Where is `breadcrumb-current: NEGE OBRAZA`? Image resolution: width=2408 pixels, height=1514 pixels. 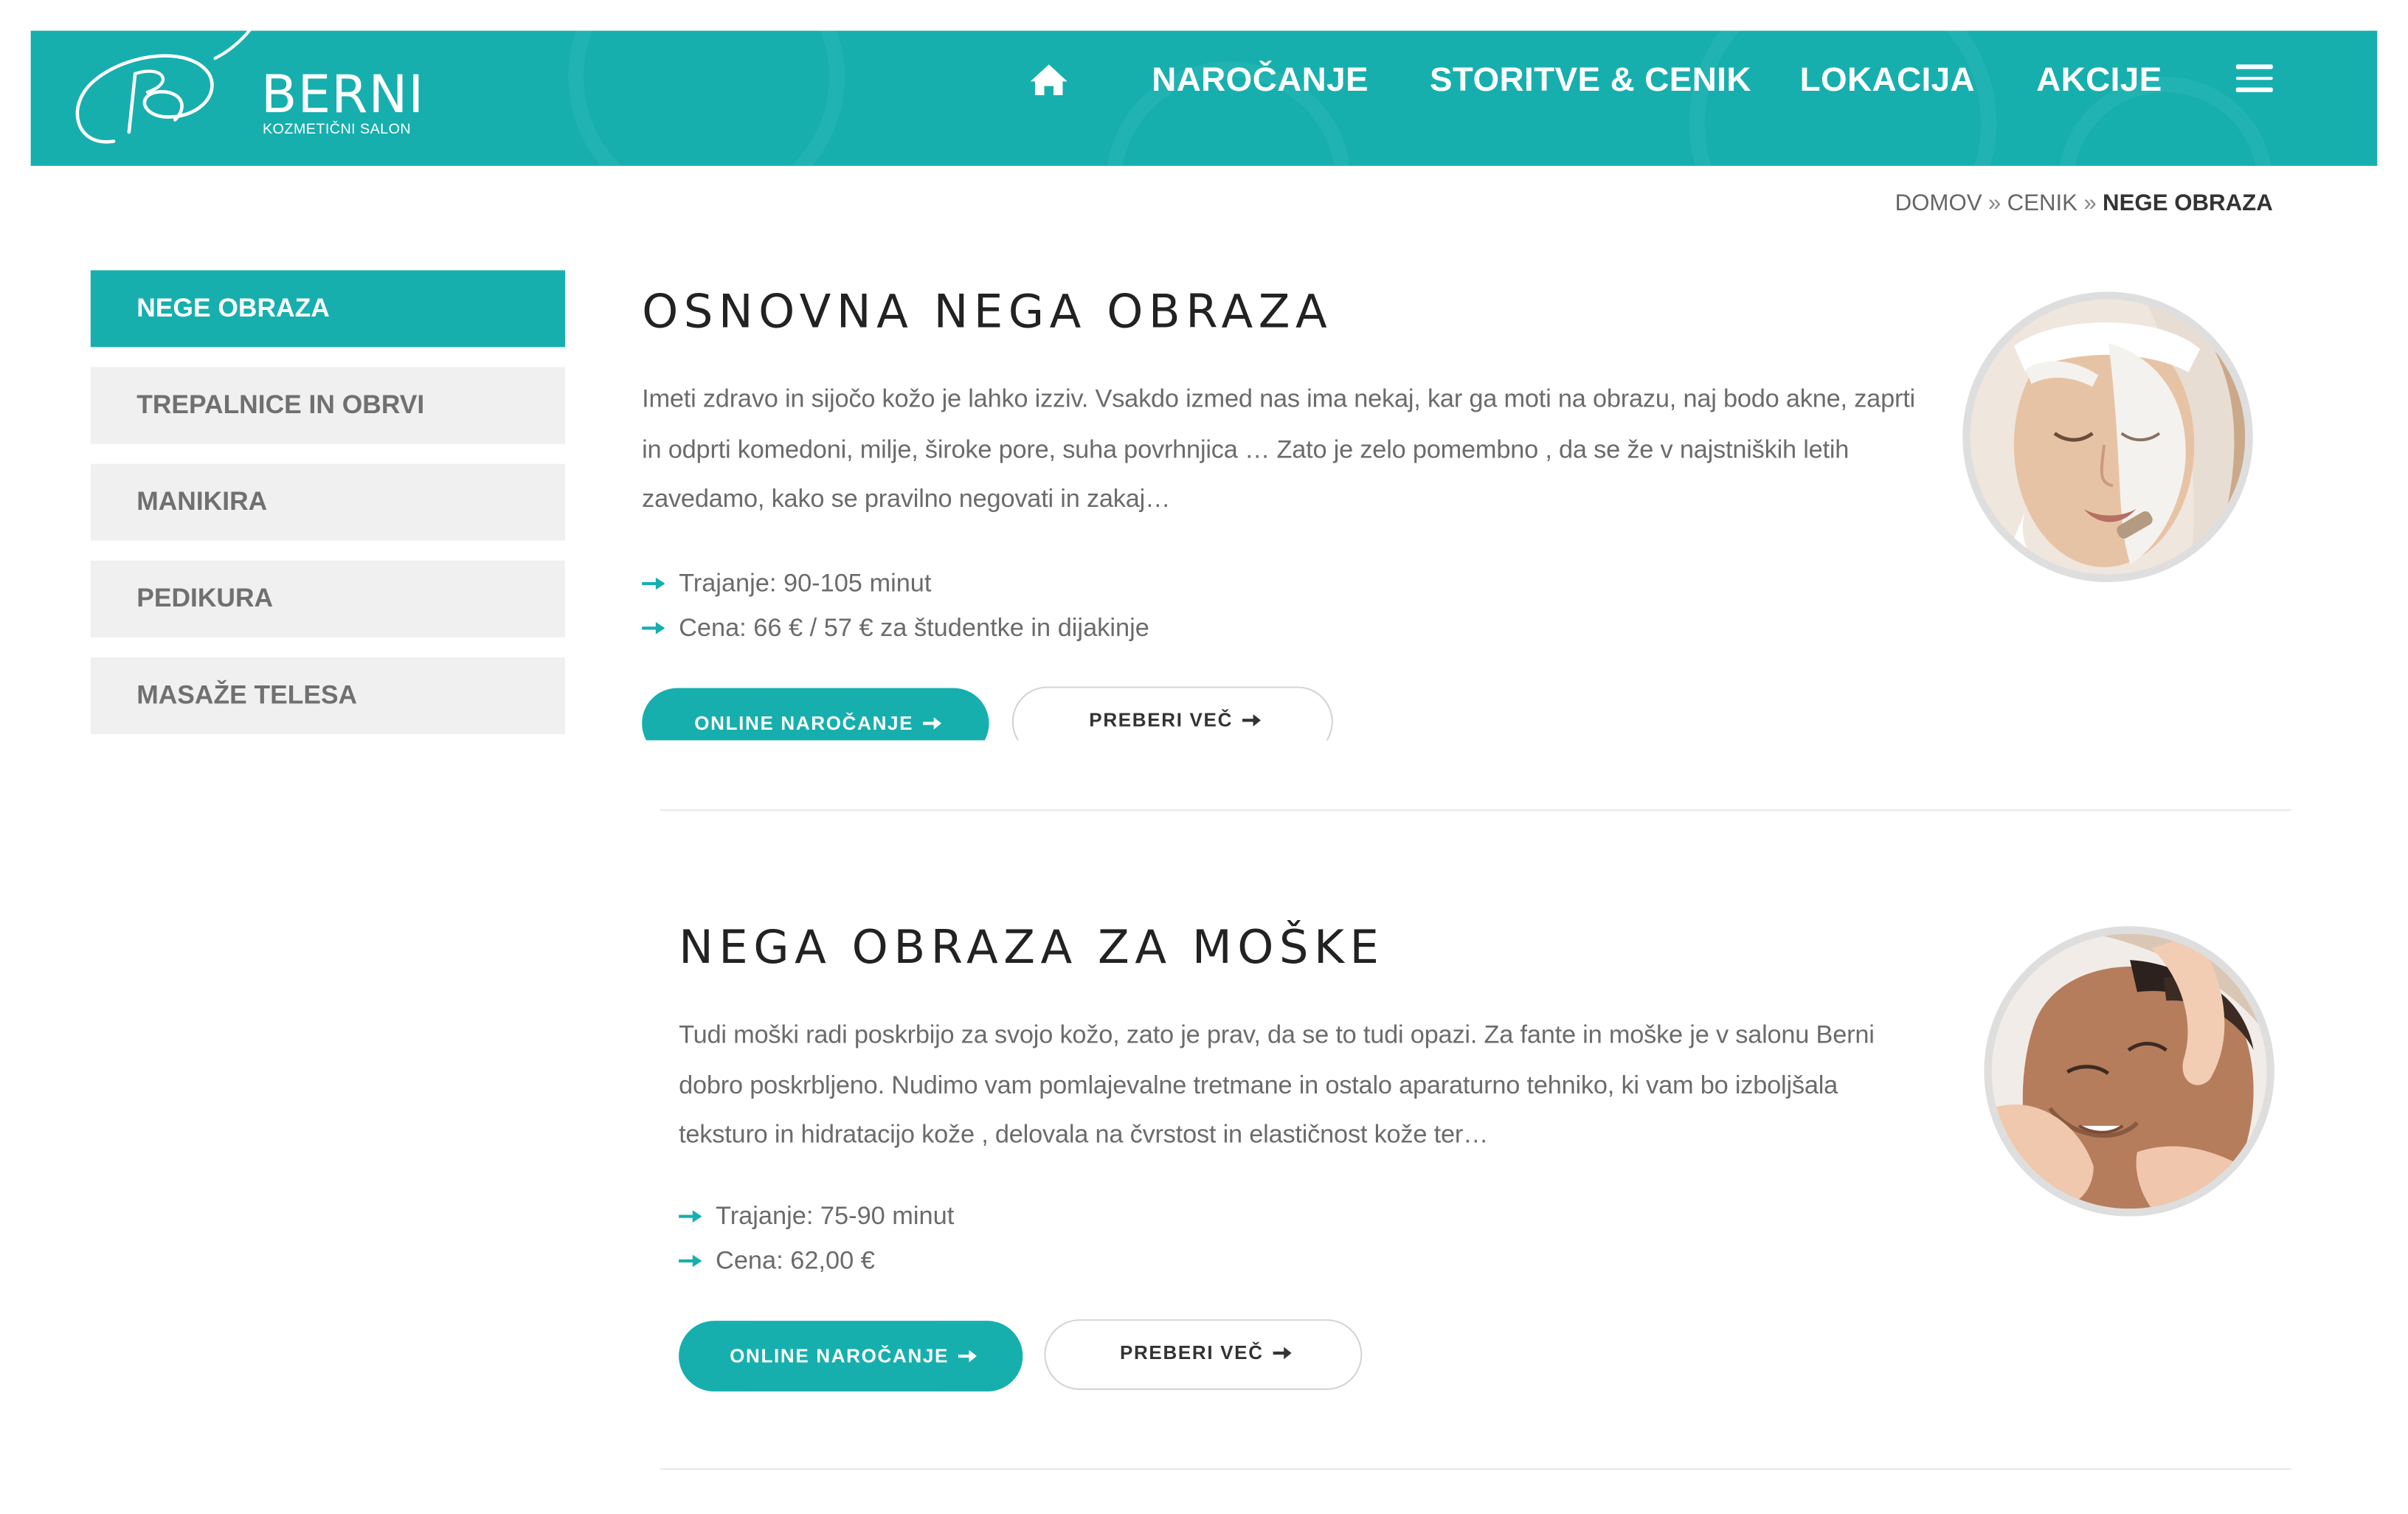
breadcrumb-current: NEGE OBRAZA is located at coordinates (2188, 203).